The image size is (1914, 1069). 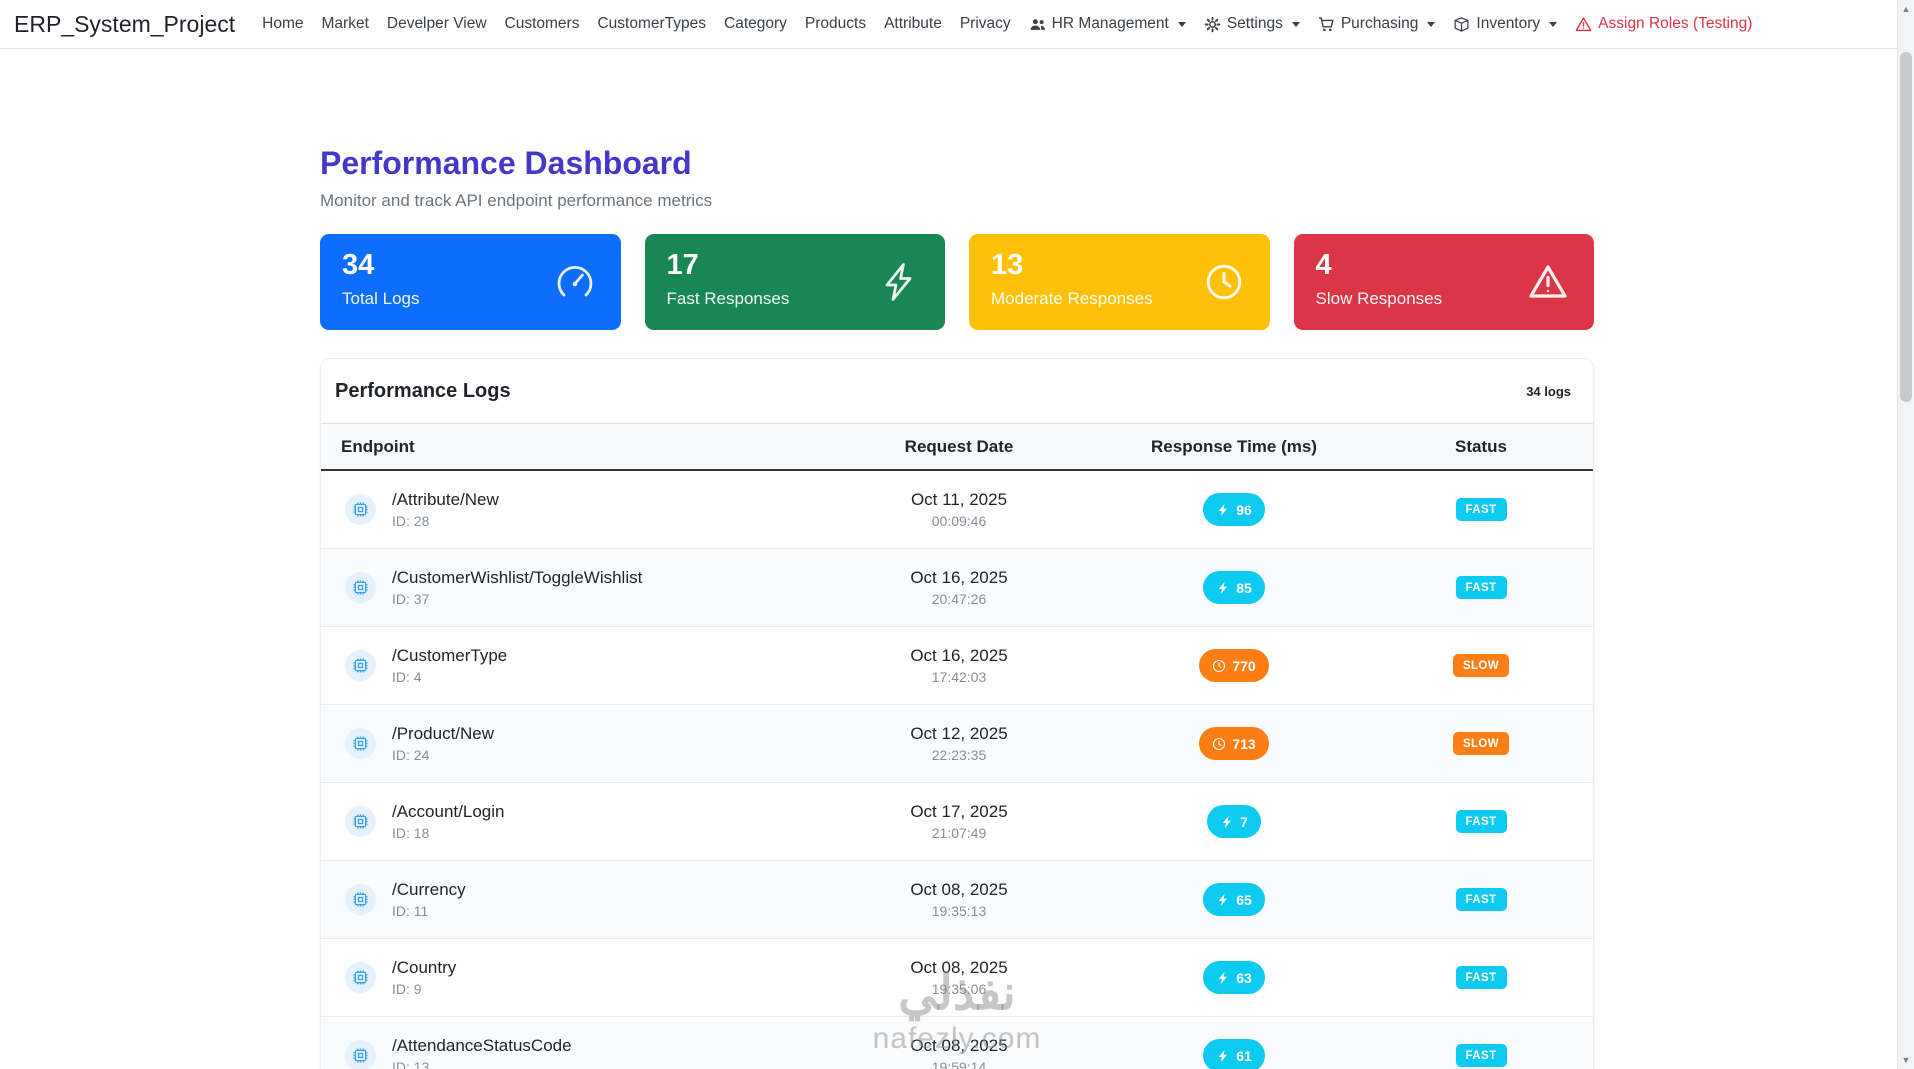 I want to click on column-header-status: Status, so click(x=1481, y=446).